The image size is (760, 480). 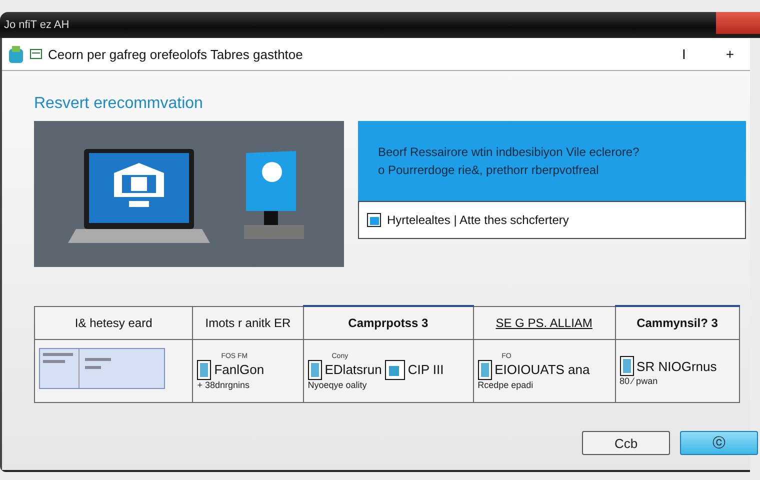 What do you see at coordinates (176, 54) in the screenshot?
I see `window-title: Ceorn per gafreg orefeolofs Tabres gasthtoe` at bounding box center [176, 54].